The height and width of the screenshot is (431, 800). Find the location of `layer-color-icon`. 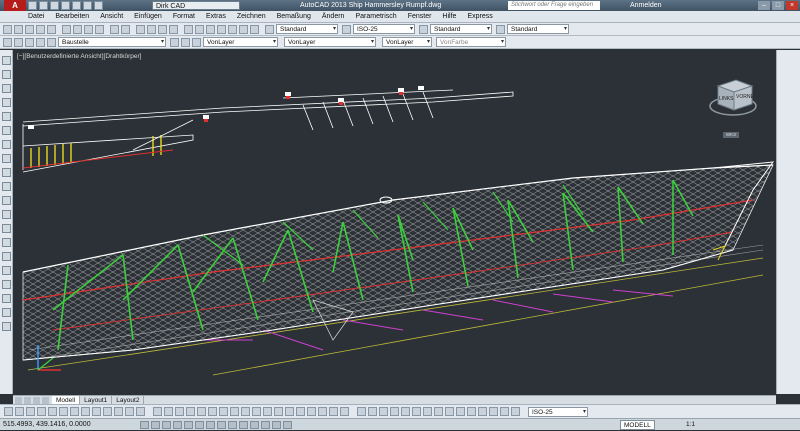

layer-color-icon is located at coordinates (51, 42).